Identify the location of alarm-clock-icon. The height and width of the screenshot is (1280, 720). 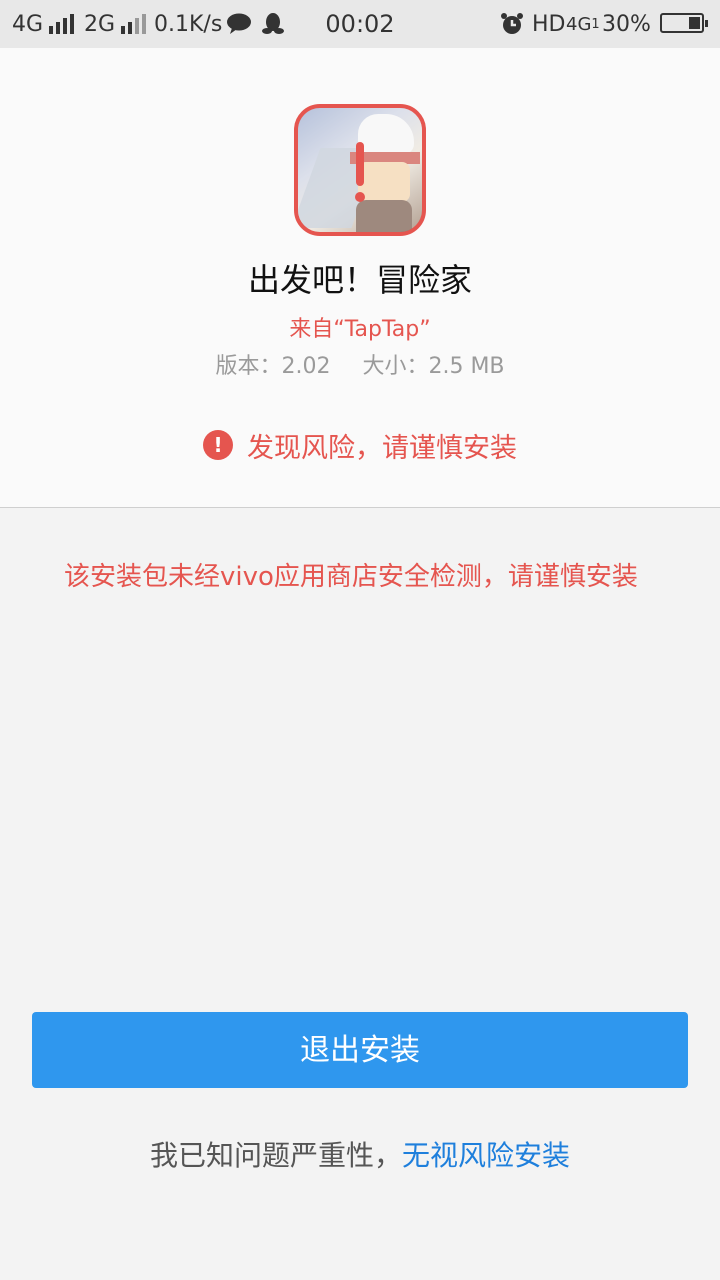
(512, 24).